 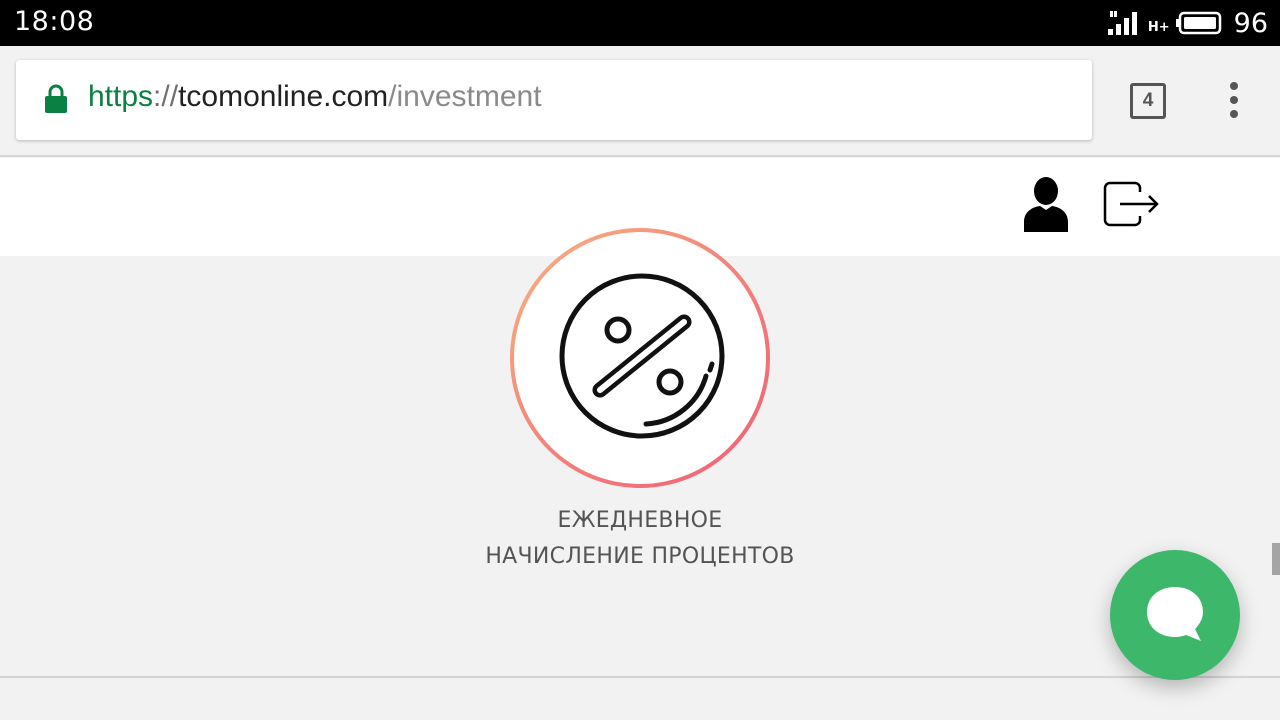 I want to click on chat-button, so click(x=1175, y=615).